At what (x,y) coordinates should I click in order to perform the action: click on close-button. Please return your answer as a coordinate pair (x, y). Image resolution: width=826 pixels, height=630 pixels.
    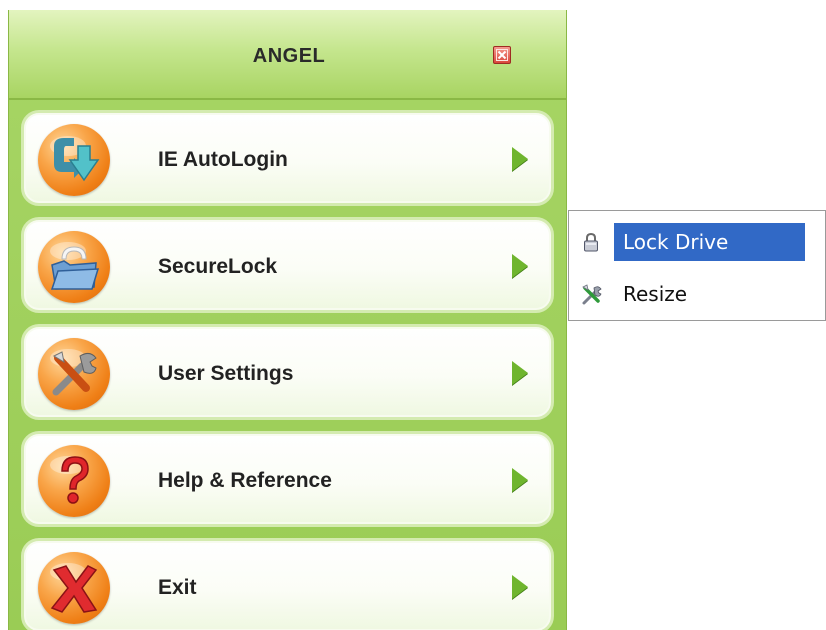
    Looking at the image, I should click on (502, 55).